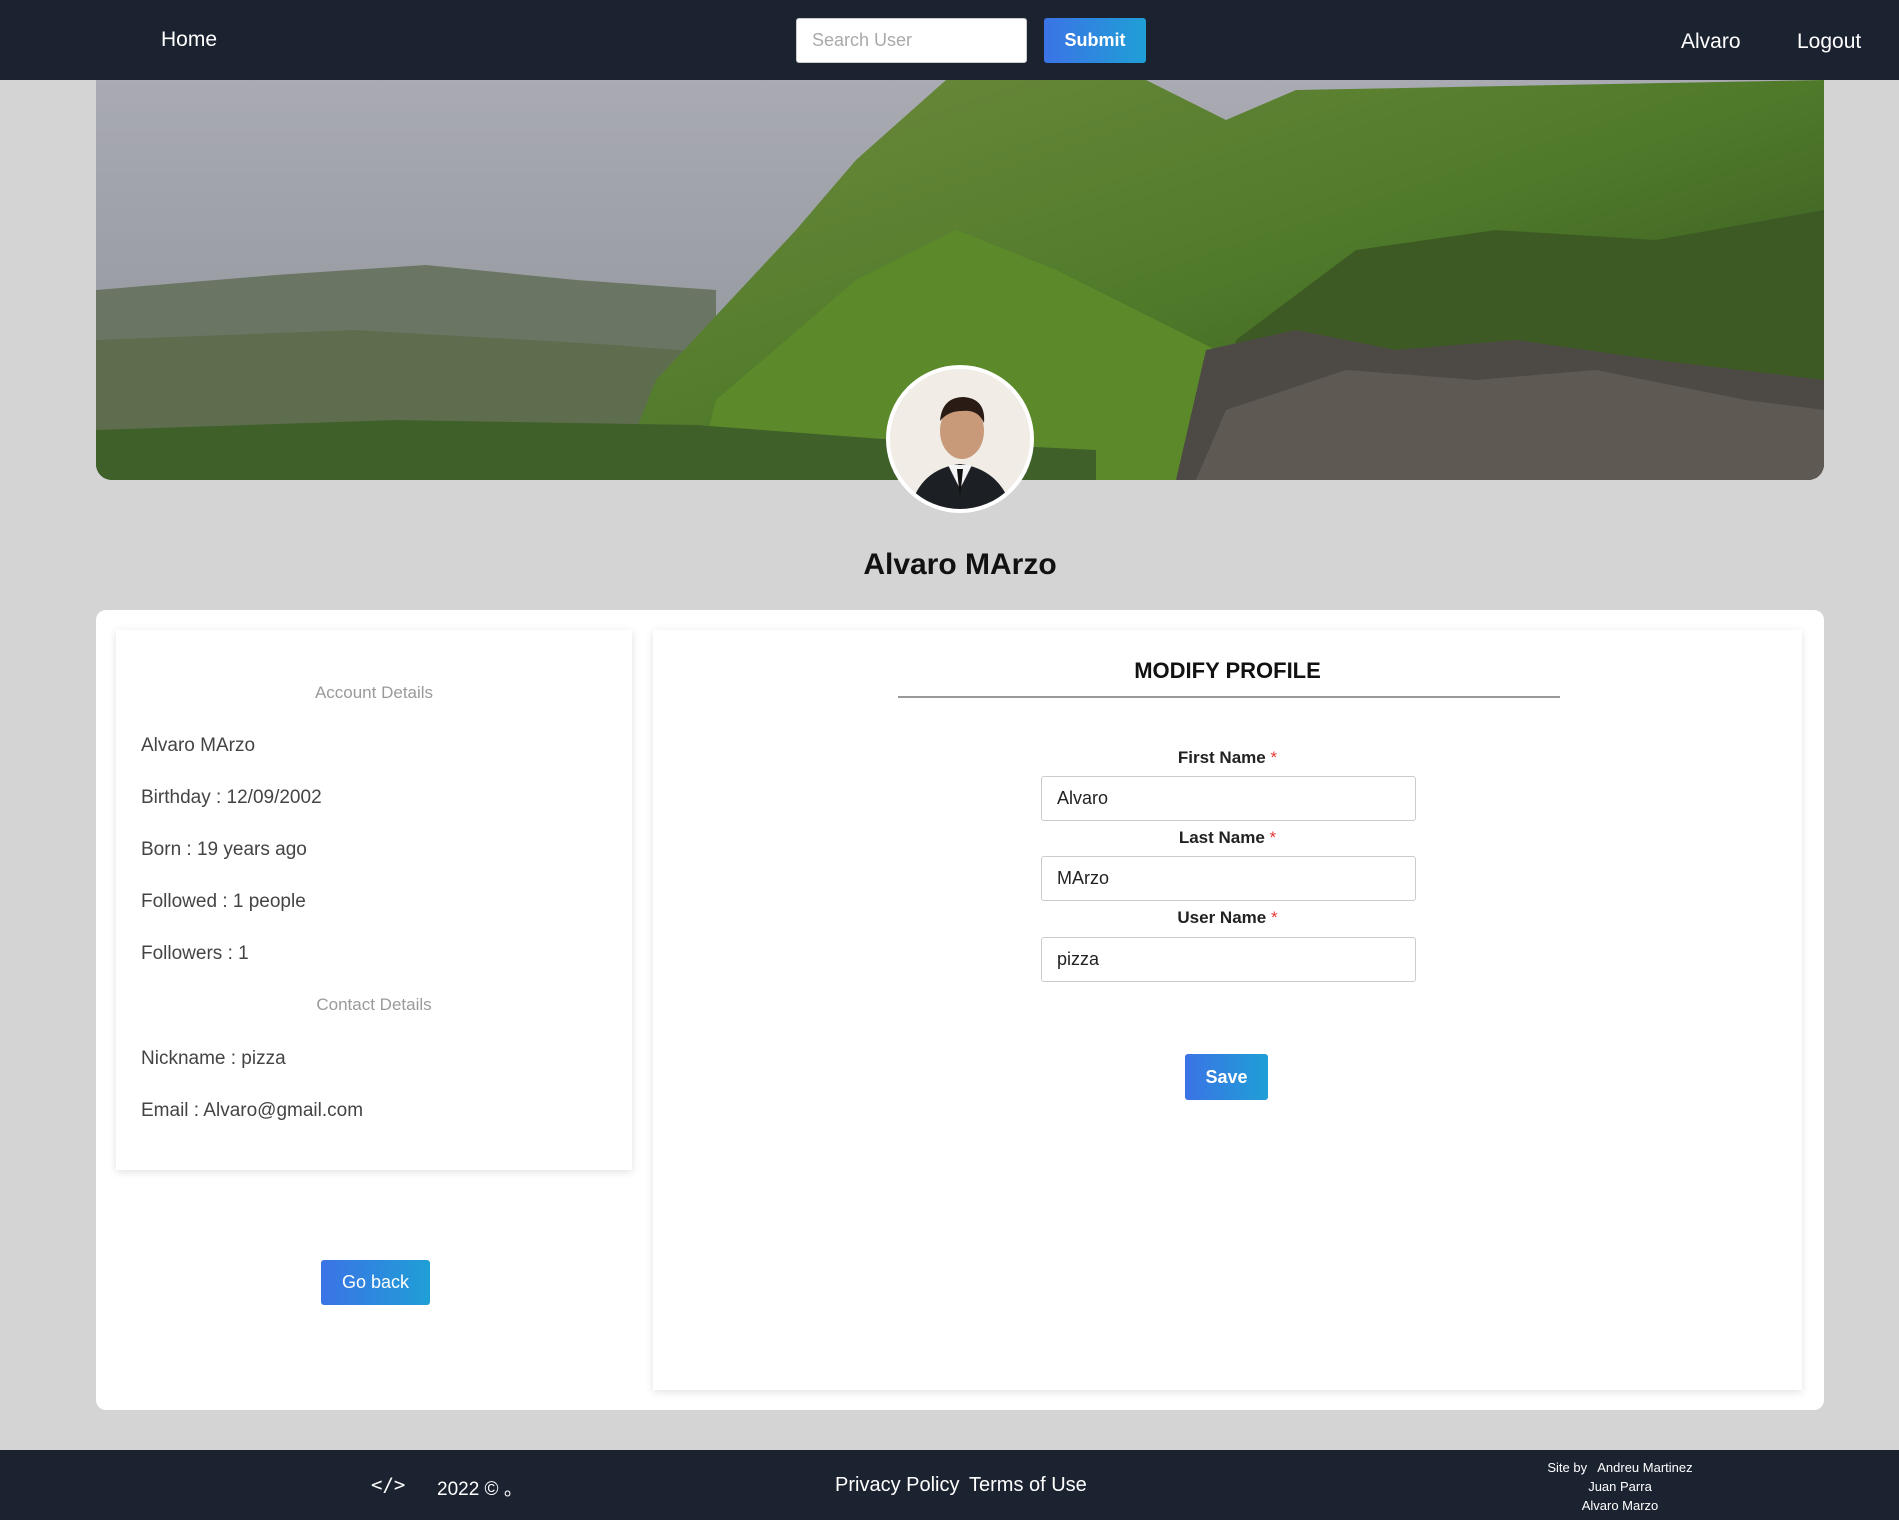  I want to click on last-name-input, so click(1228, 878).